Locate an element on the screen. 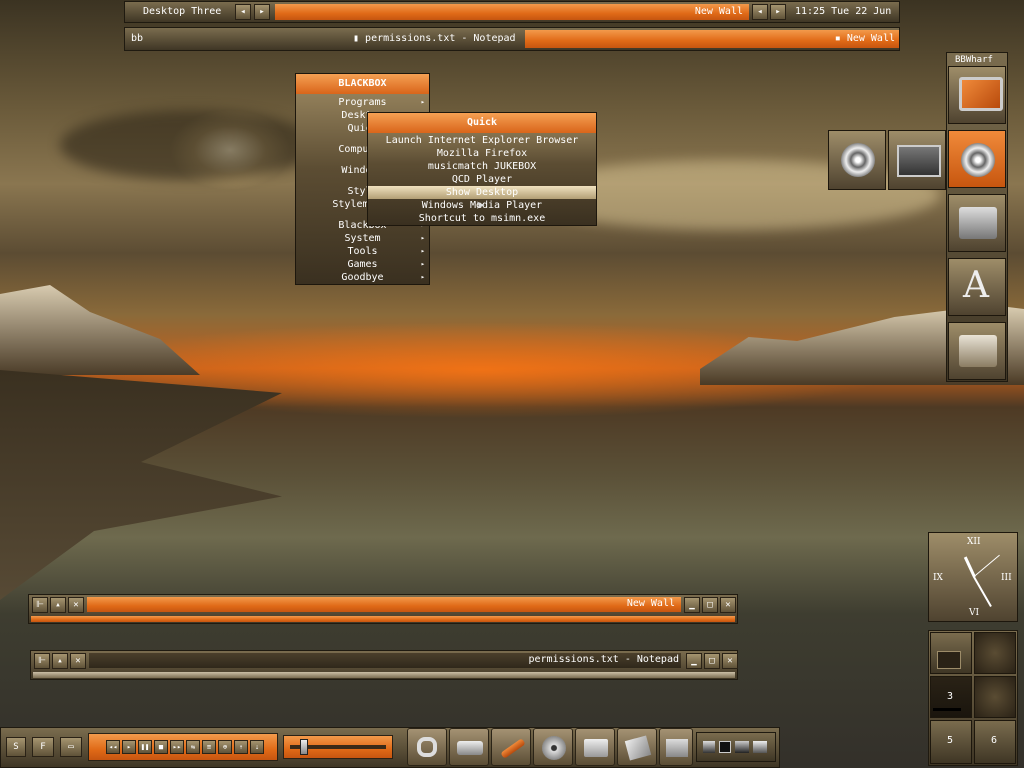  menu-item-games: Games ▸ is located at coordinates (362, 264).